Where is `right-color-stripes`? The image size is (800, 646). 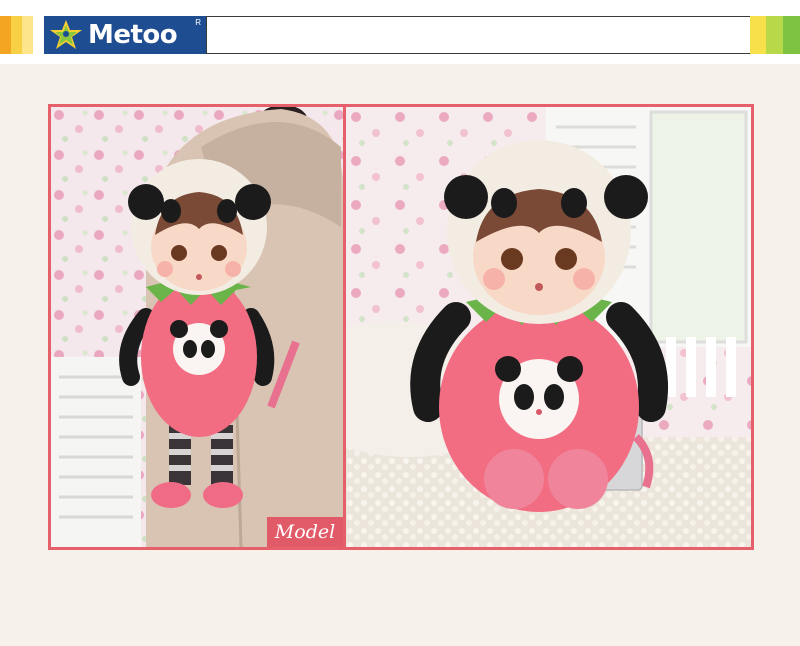 right-color-stripes is located at coordinates (775, 35).